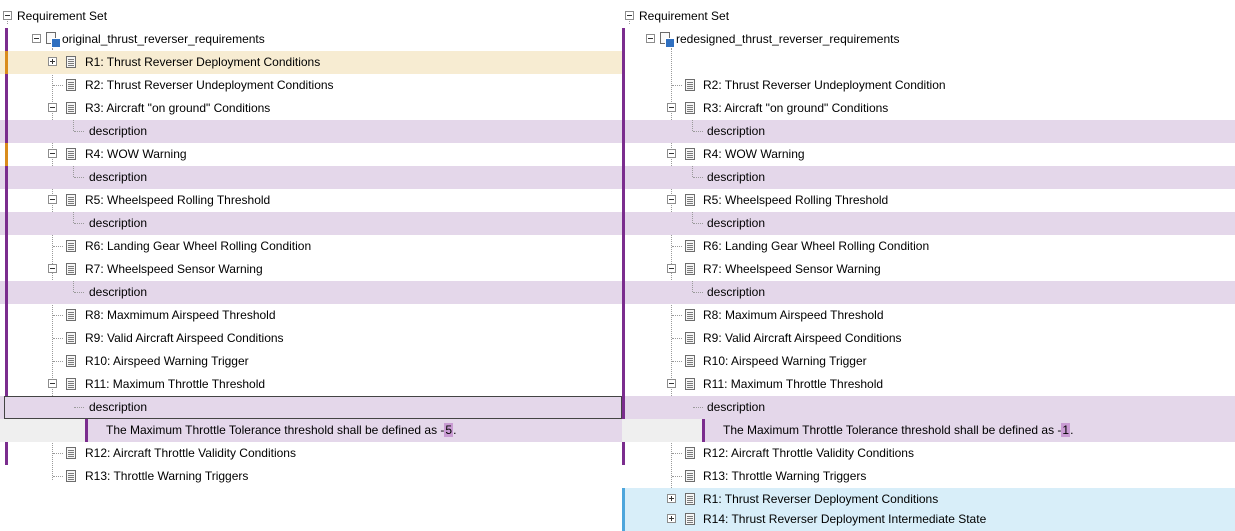 This screenshot has height=531, width=1235. What do you see at coordinates (793, 384) in the screenshot?
I see `requirement-label: R11: Maximum Throttle Threshold` at bounding box center [793, 384].